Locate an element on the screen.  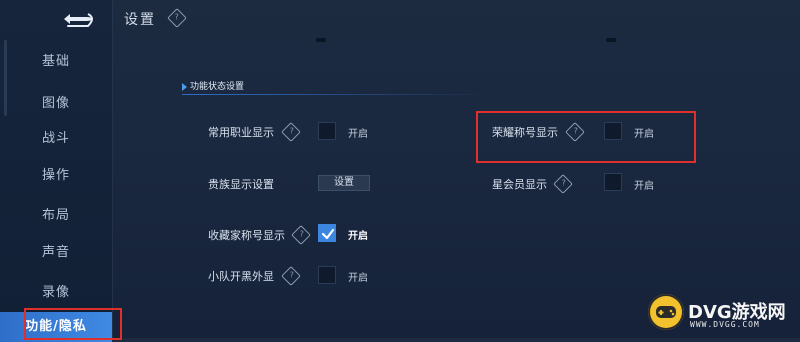
section-title: 功能状态设置 is located at coordinates (213, 87).